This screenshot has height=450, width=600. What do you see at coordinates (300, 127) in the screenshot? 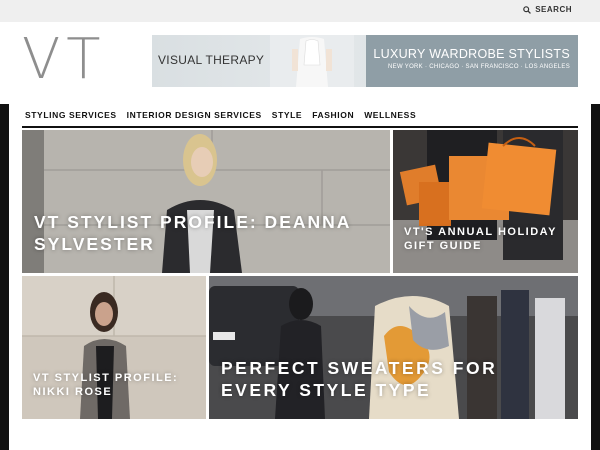
I see `nav-divider` at bounding box center [300, 127].